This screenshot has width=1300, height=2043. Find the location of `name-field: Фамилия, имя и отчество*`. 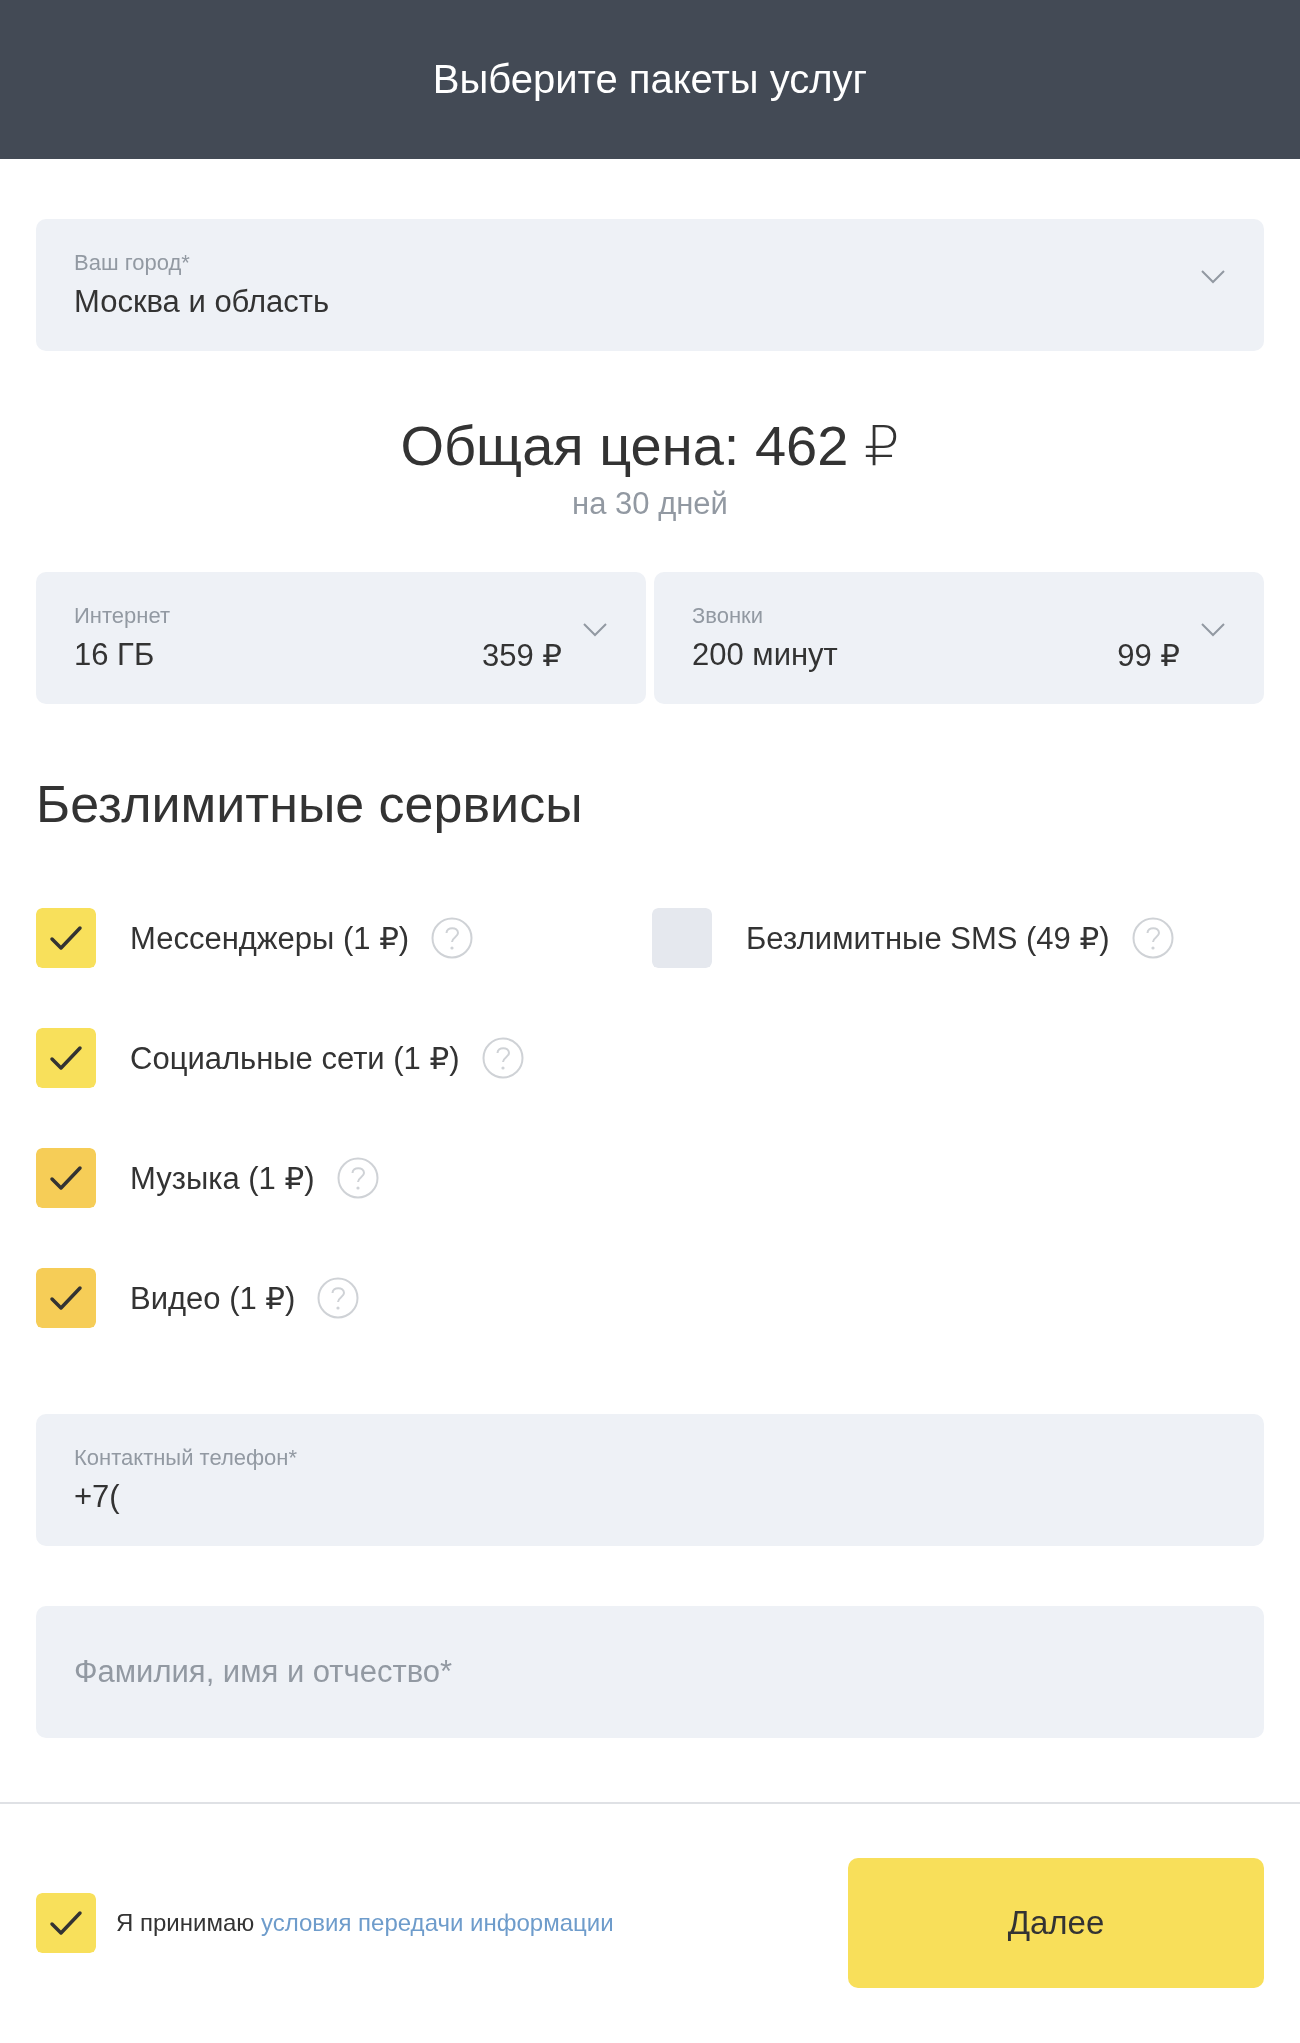

name-field: Фамилия, имя и отчество* is located at coordinates (650, 1672).